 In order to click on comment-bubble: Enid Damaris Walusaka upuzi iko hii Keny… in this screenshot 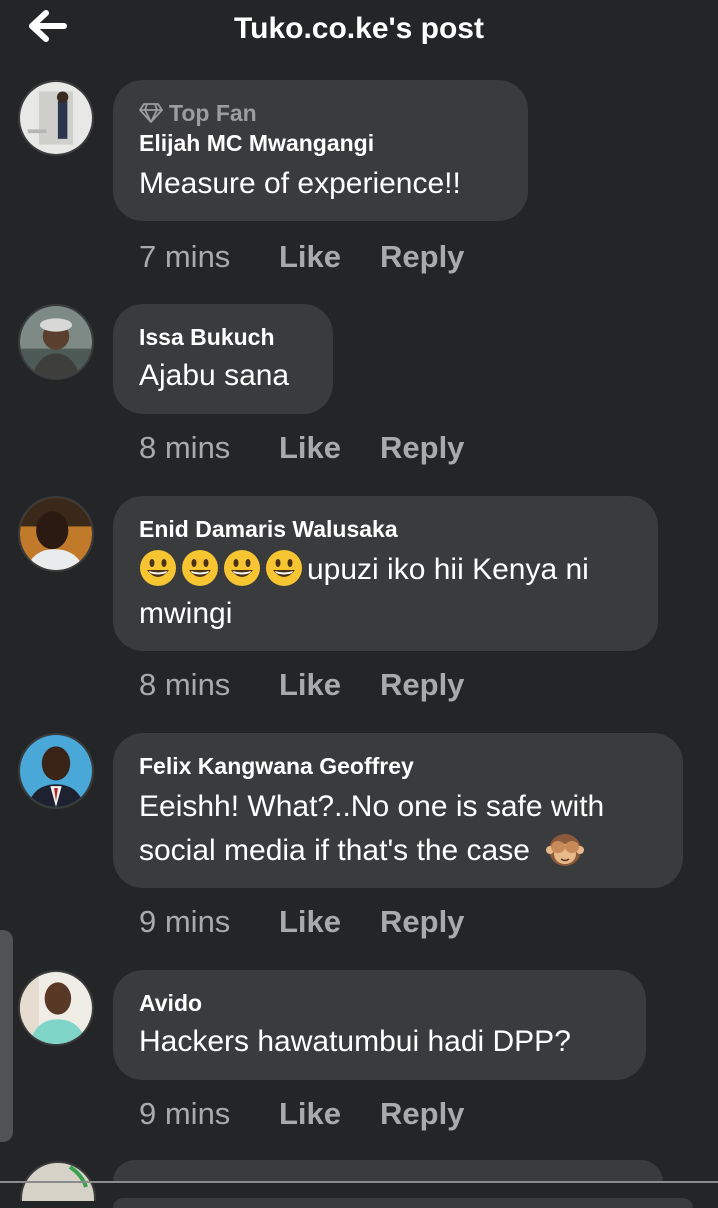, I will do `click(385, 573)`.